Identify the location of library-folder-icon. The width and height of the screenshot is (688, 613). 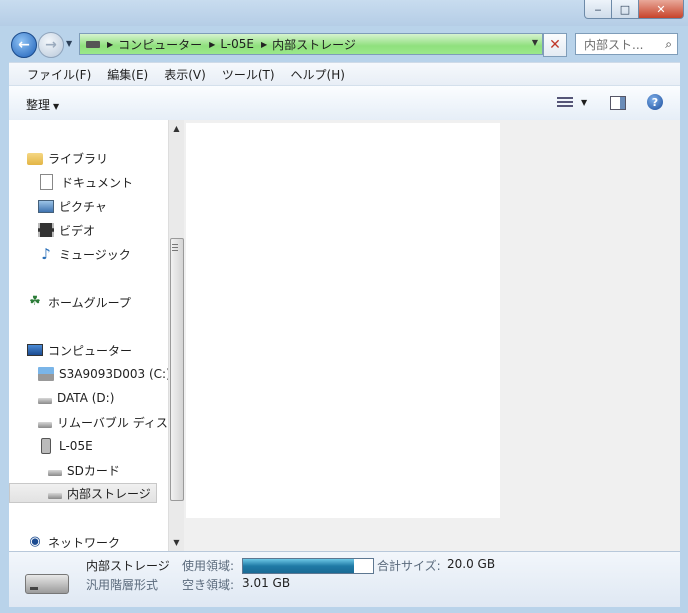
(35, 159).